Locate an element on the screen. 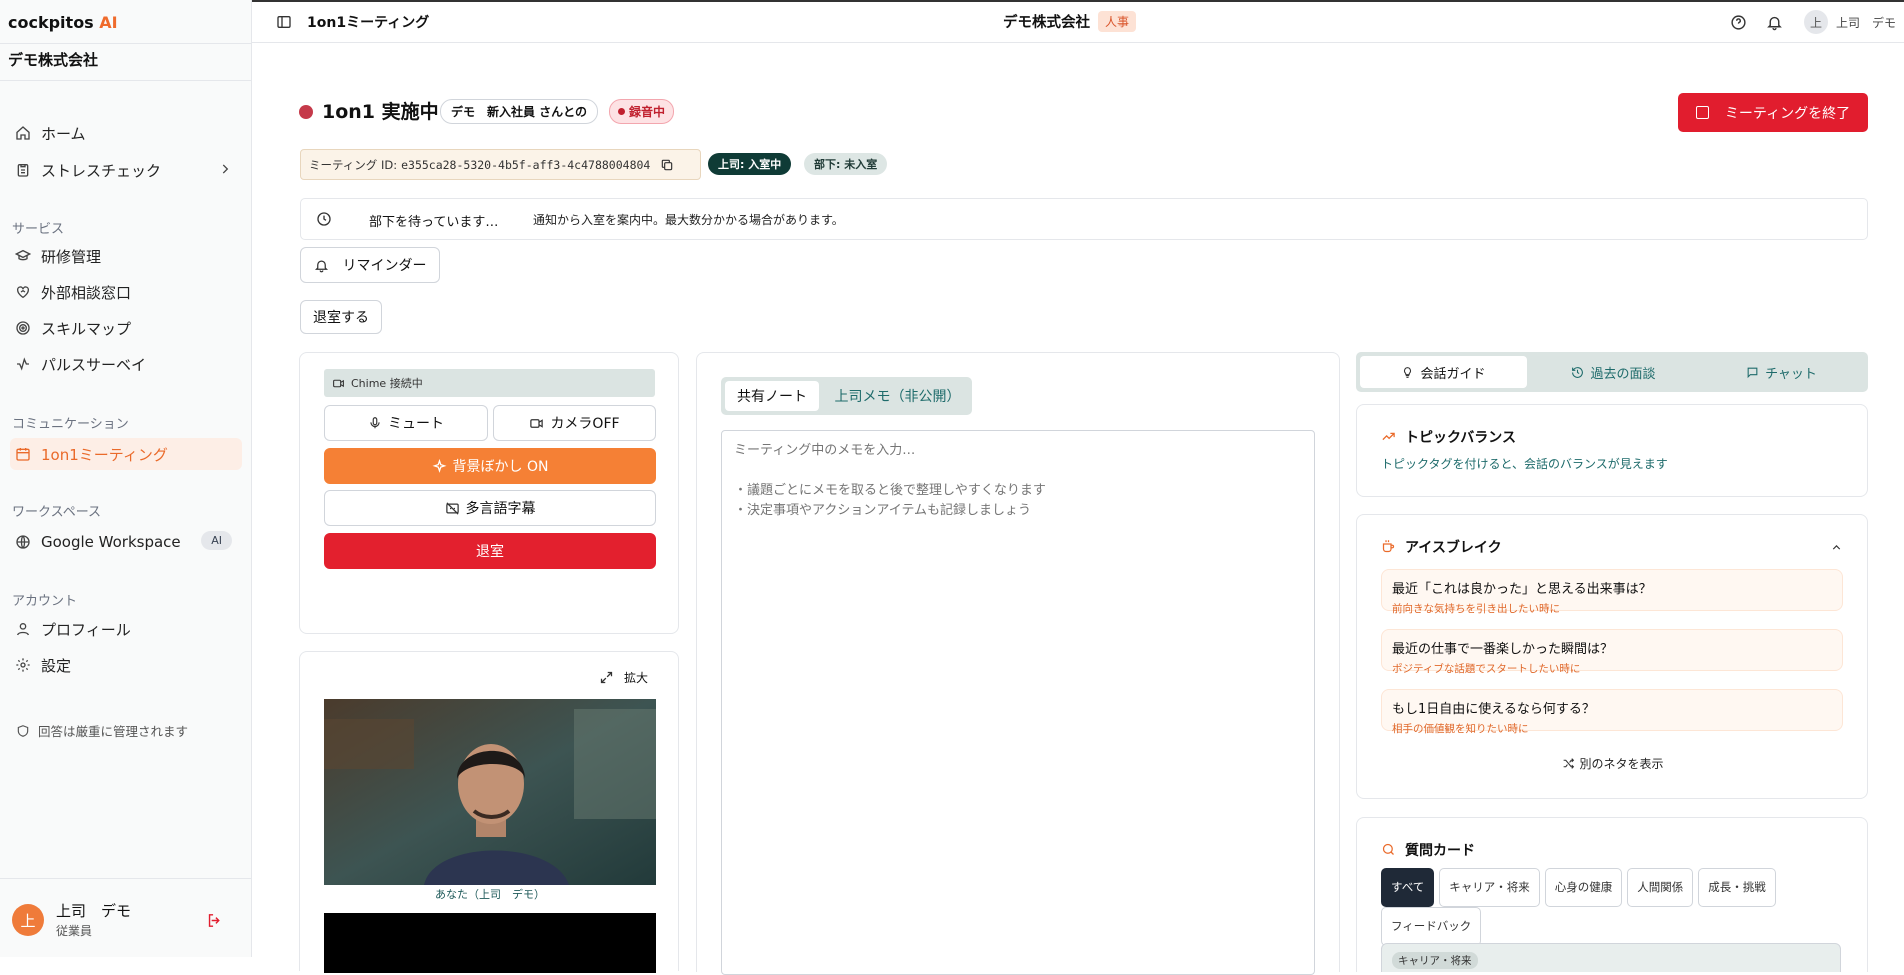 This screenshot has width=1904, height=975. notes-tabs: 共有ノート 上司メモ（非公開） is located at coordinates (846, 396).